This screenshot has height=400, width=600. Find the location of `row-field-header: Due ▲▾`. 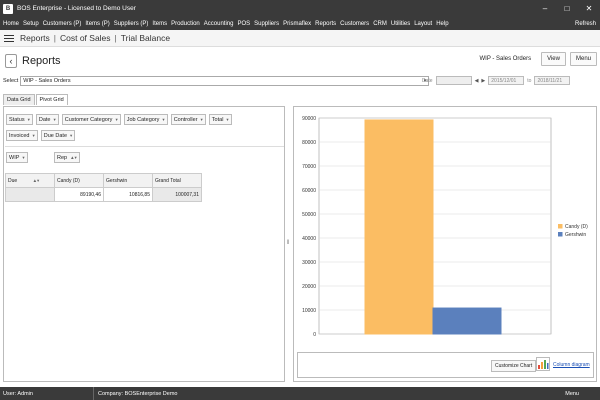

row-field-header: Due ▲▾ is located at coordinates (30, 180).